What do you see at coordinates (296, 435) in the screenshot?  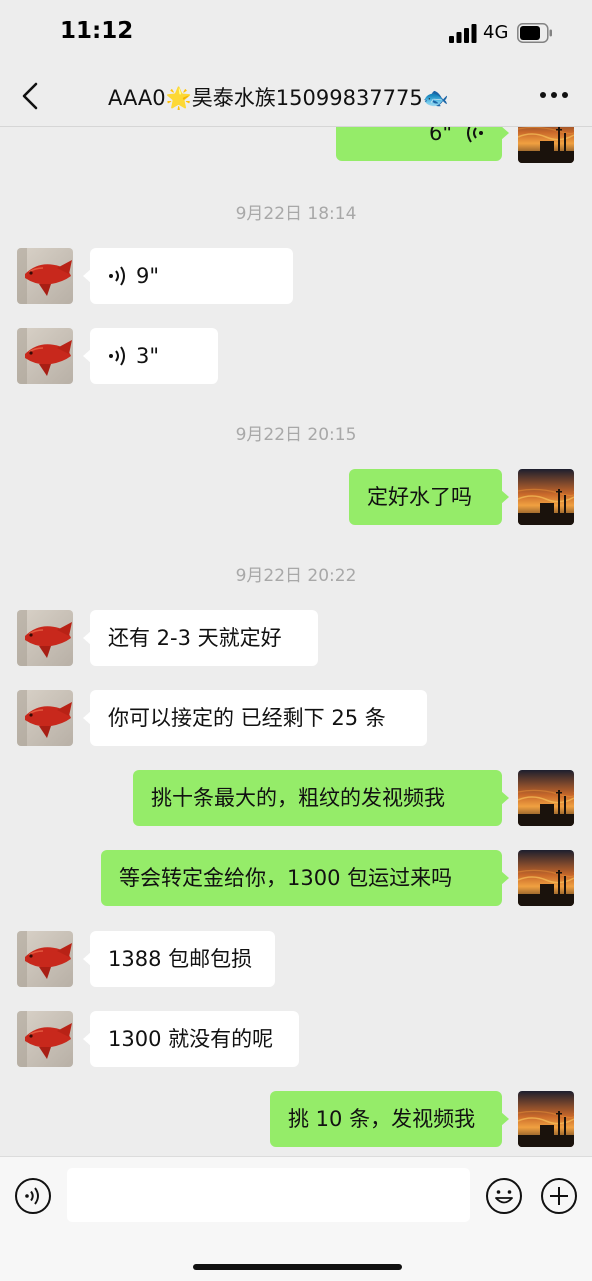 I see `message-timestamp: 9月22日 20:15` at bounding box center [296, 435].